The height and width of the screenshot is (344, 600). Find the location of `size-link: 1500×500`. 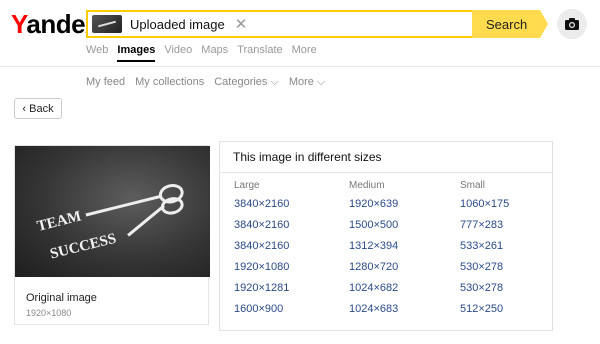

size-link: 1500×500 is located at coordinates (373, 227).